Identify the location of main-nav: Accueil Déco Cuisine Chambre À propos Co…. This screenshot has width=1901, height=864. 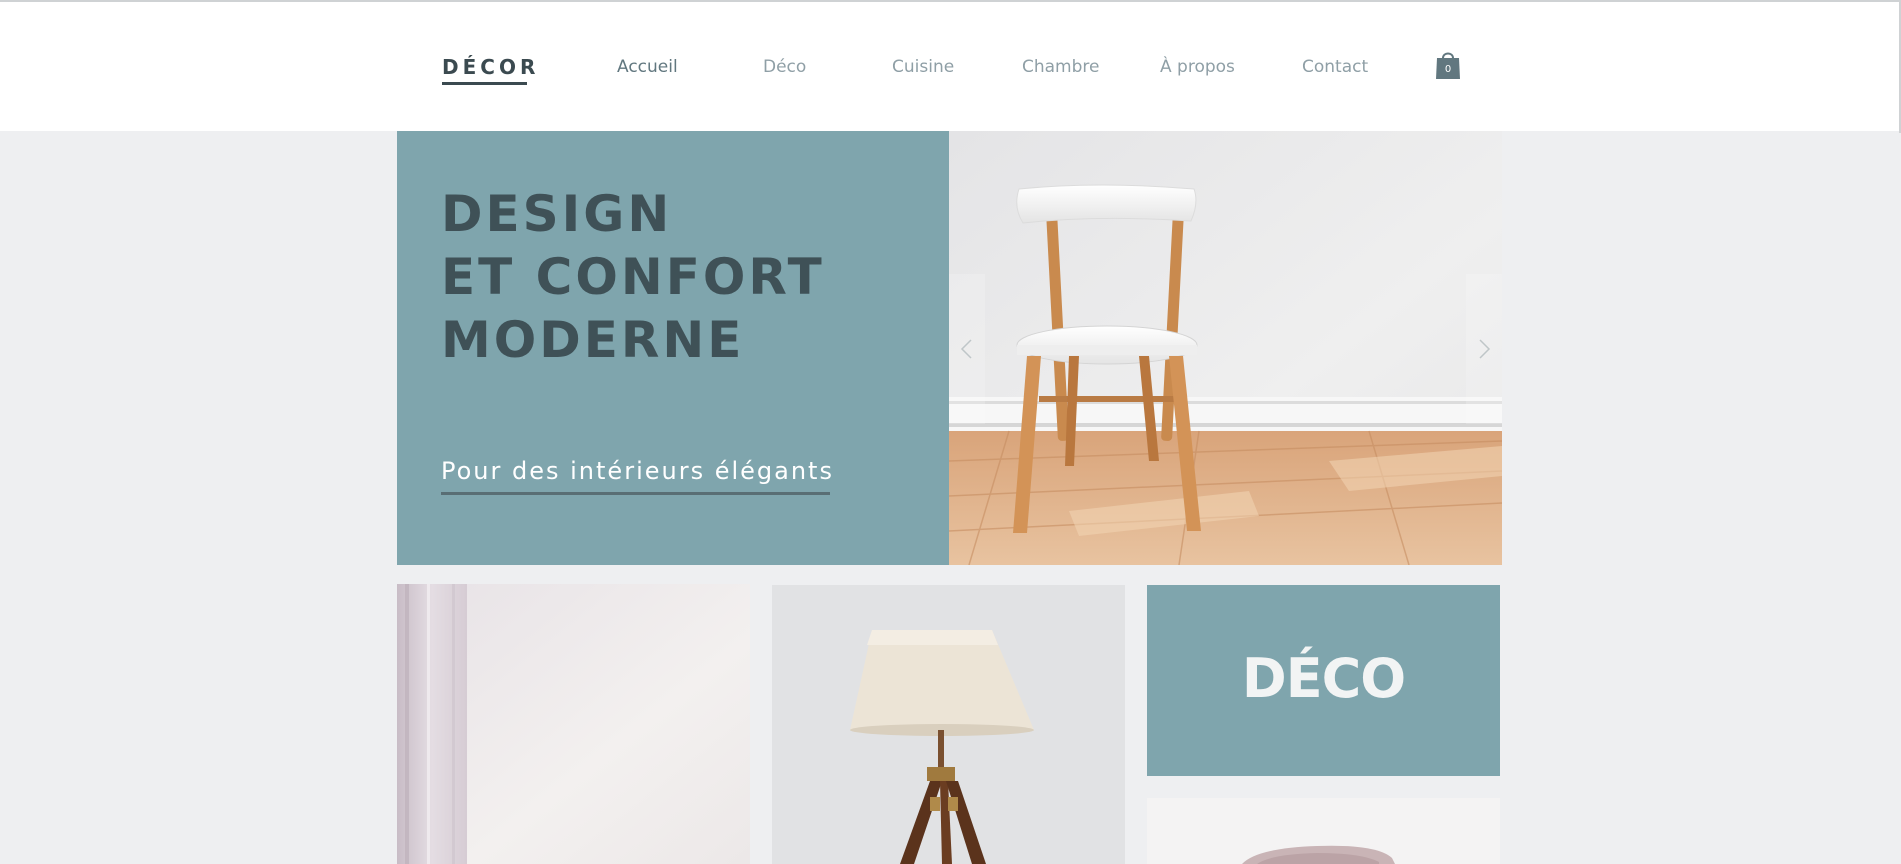
(950, 69).